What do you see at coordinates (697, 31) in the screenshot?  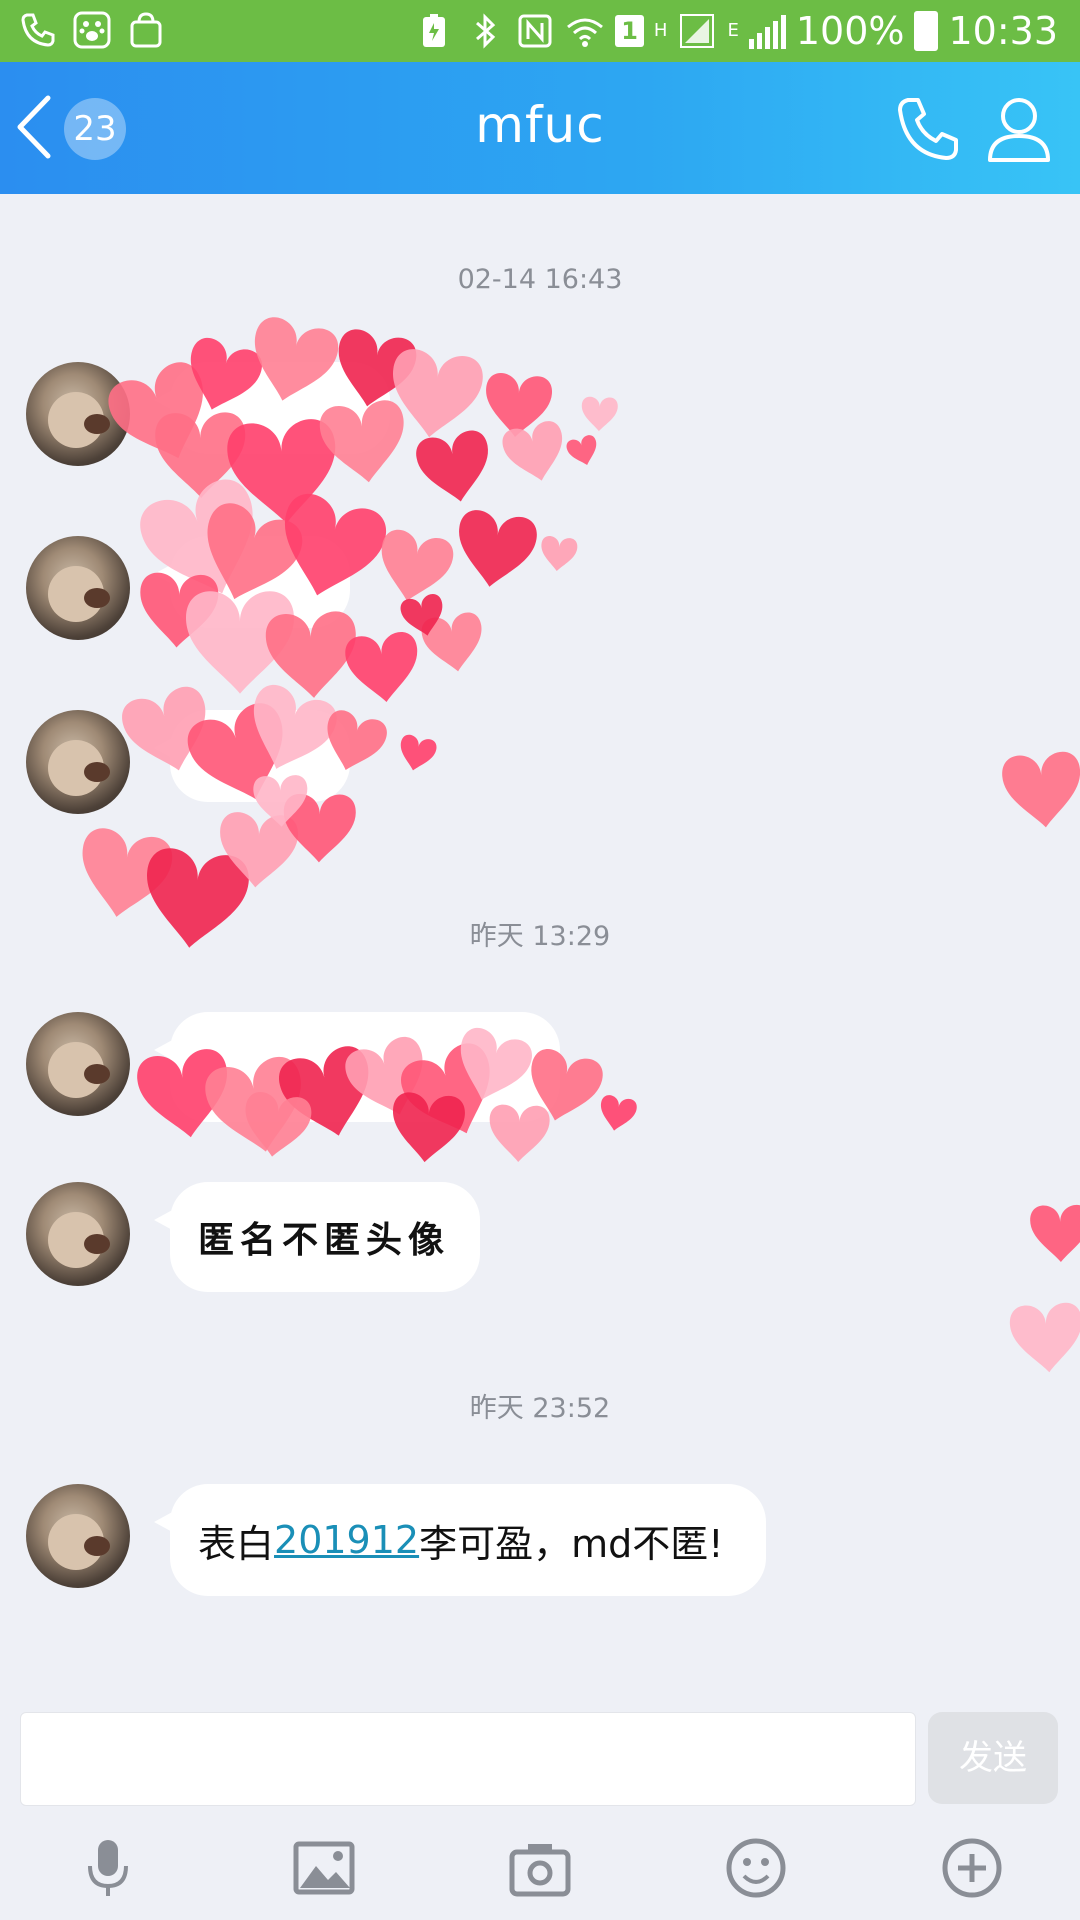 I see `signal-icon` at bounding box center [697, 31].